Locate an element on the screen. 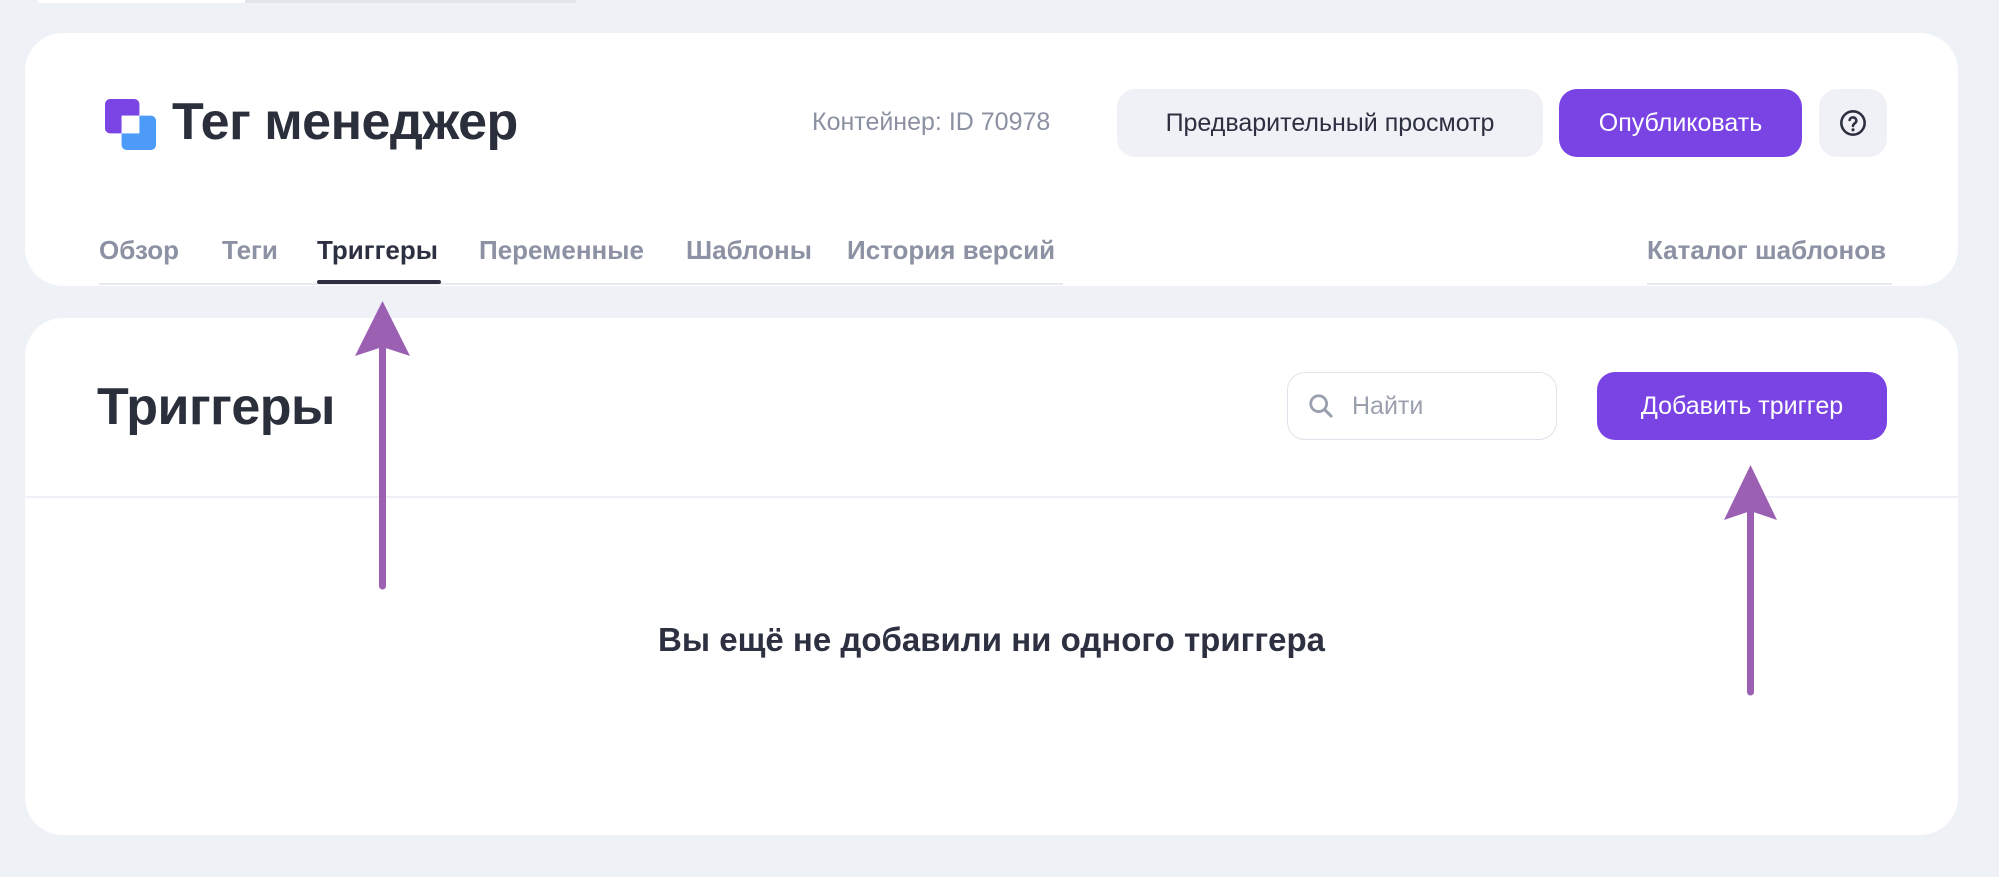 The width and height of the screenshot is (1999, 877). page-title: Триггеры is located at coordinates (216, 407).